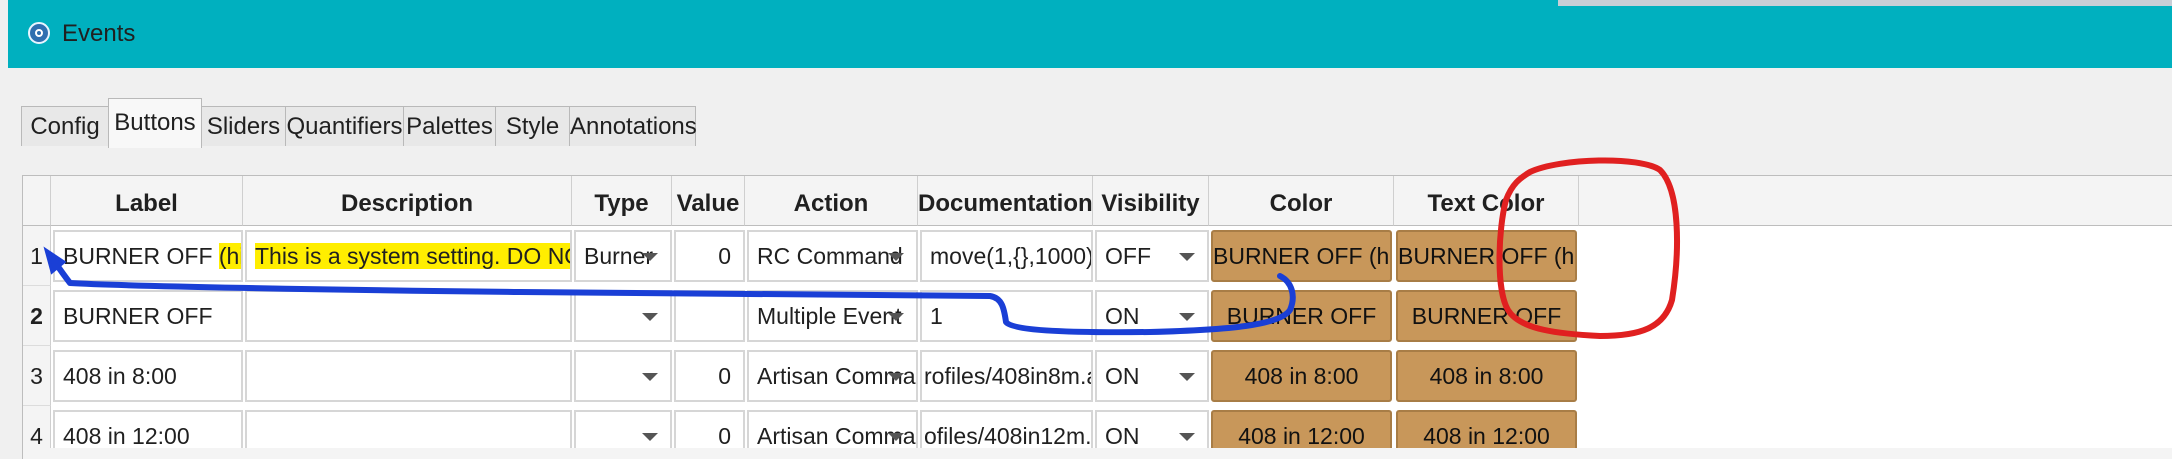  Describe the element at coordinates (1005, 201) in the screenshot. I see `header-documentation: Documentation` at that location.